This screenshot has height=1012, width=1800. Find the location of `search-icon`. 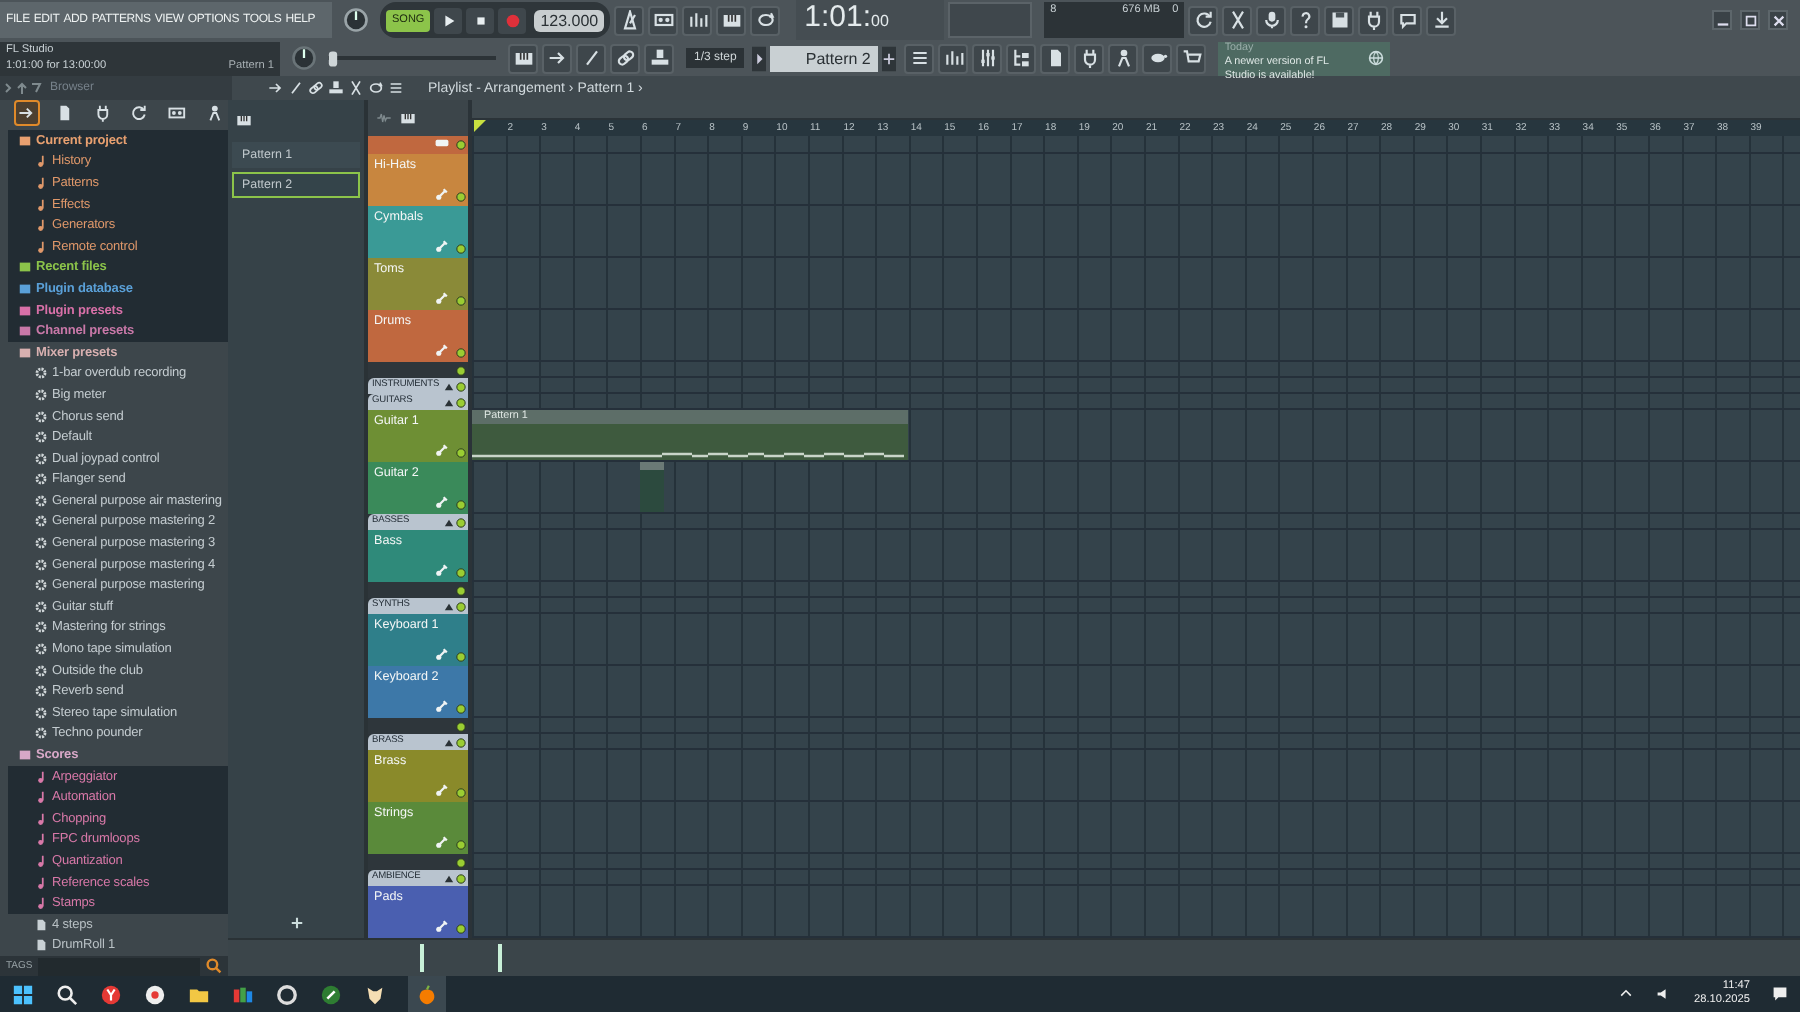

search-icon is located at coordinates (67, 994).